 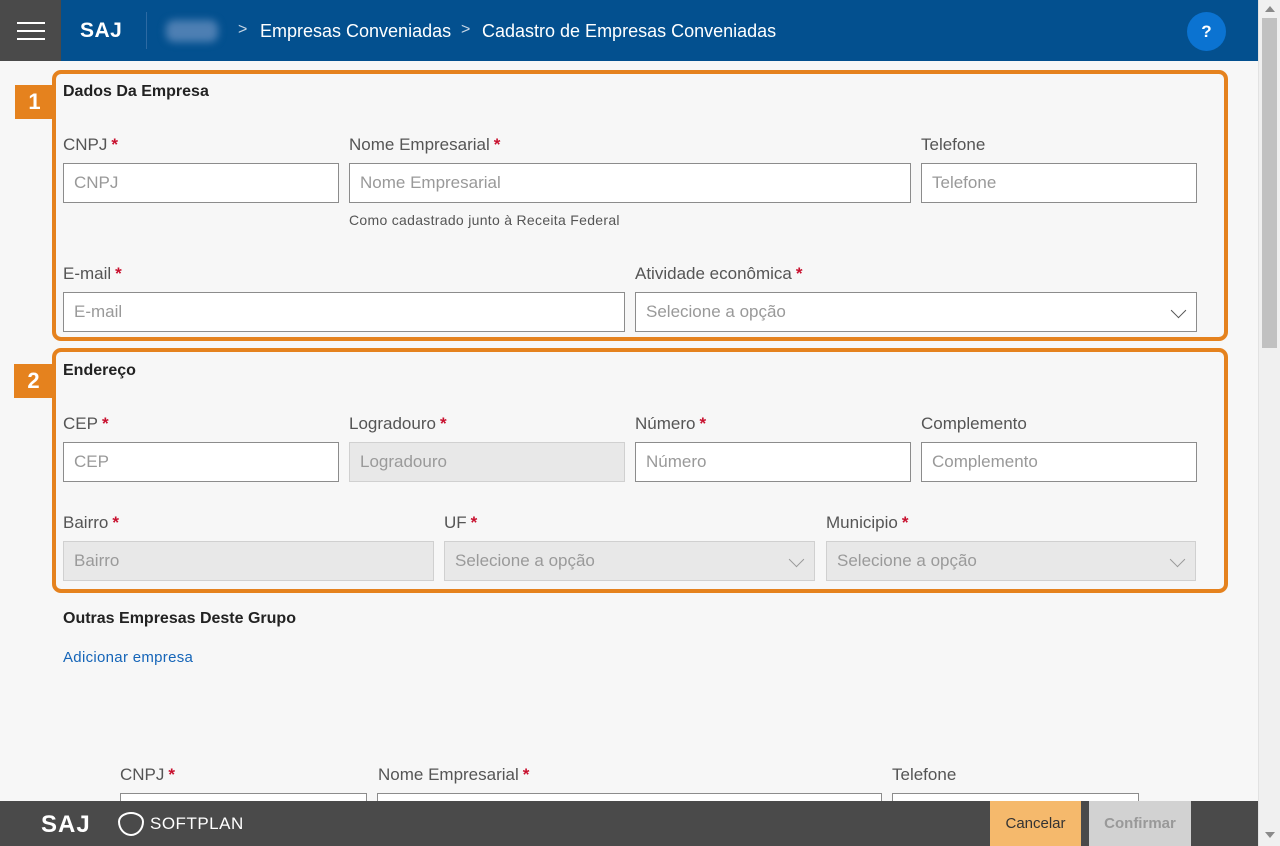 What do you see at coordinates (91, 522) in the screenshot?
I see `bairro-label: Bairro *` at bounding box center [91, 522].